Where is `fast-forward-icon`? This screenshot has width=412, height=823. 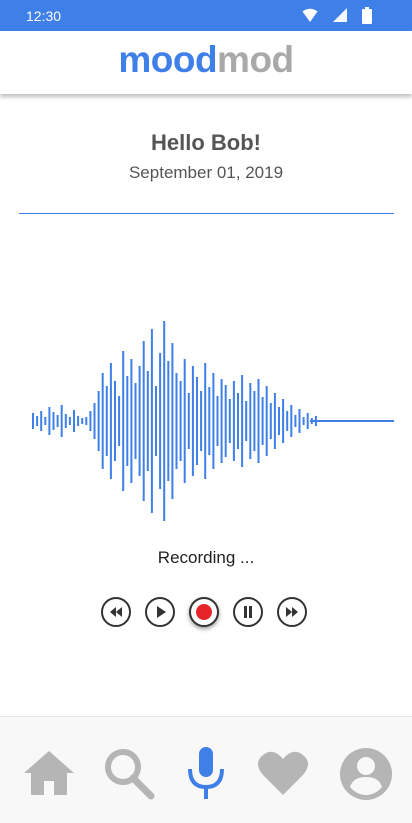
fast-forward-icon is located at coordinates (292, 612).